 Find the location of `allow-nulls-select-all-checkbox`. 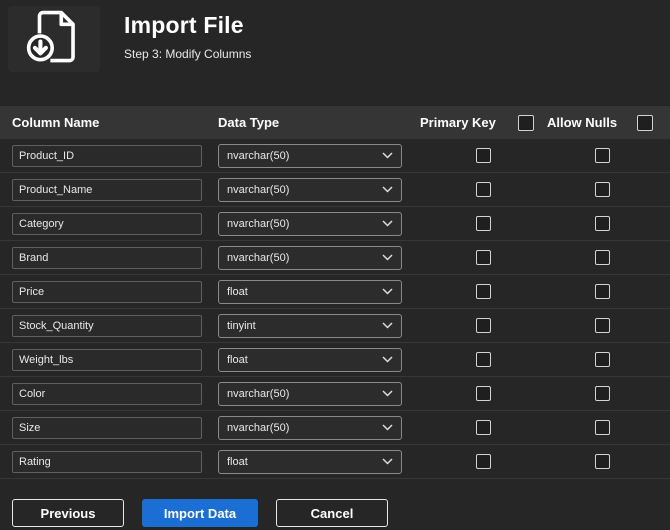

allow-nulls-select-all-checkbox is located at coordinates (645, 122).